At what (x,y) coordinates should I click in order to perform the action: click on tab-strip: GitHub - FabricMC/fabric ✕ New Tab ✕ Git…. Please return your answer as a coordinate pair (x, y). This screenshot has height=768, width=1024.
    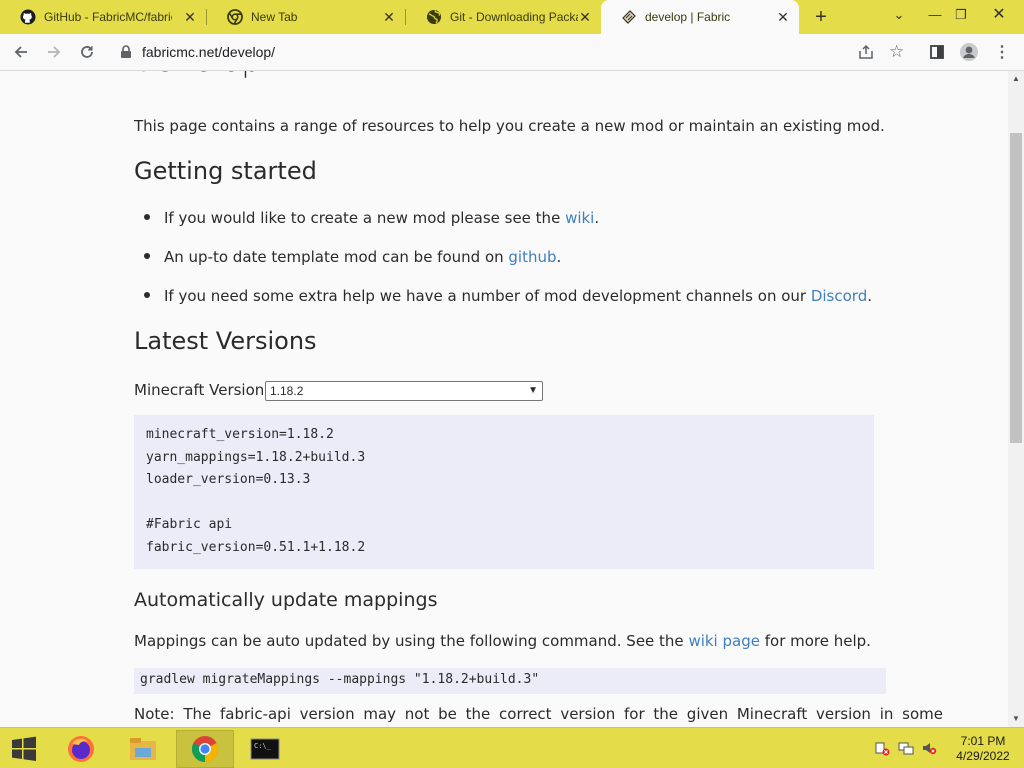
    Looking at the image, I should click on (512, 17).